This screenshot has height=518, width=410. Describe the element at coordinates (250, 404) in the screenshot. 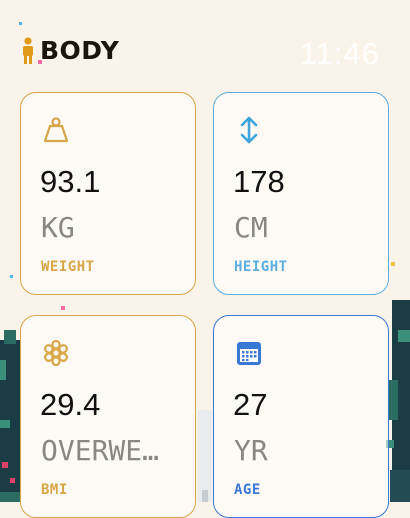

I see `age-value: 27` at that location.